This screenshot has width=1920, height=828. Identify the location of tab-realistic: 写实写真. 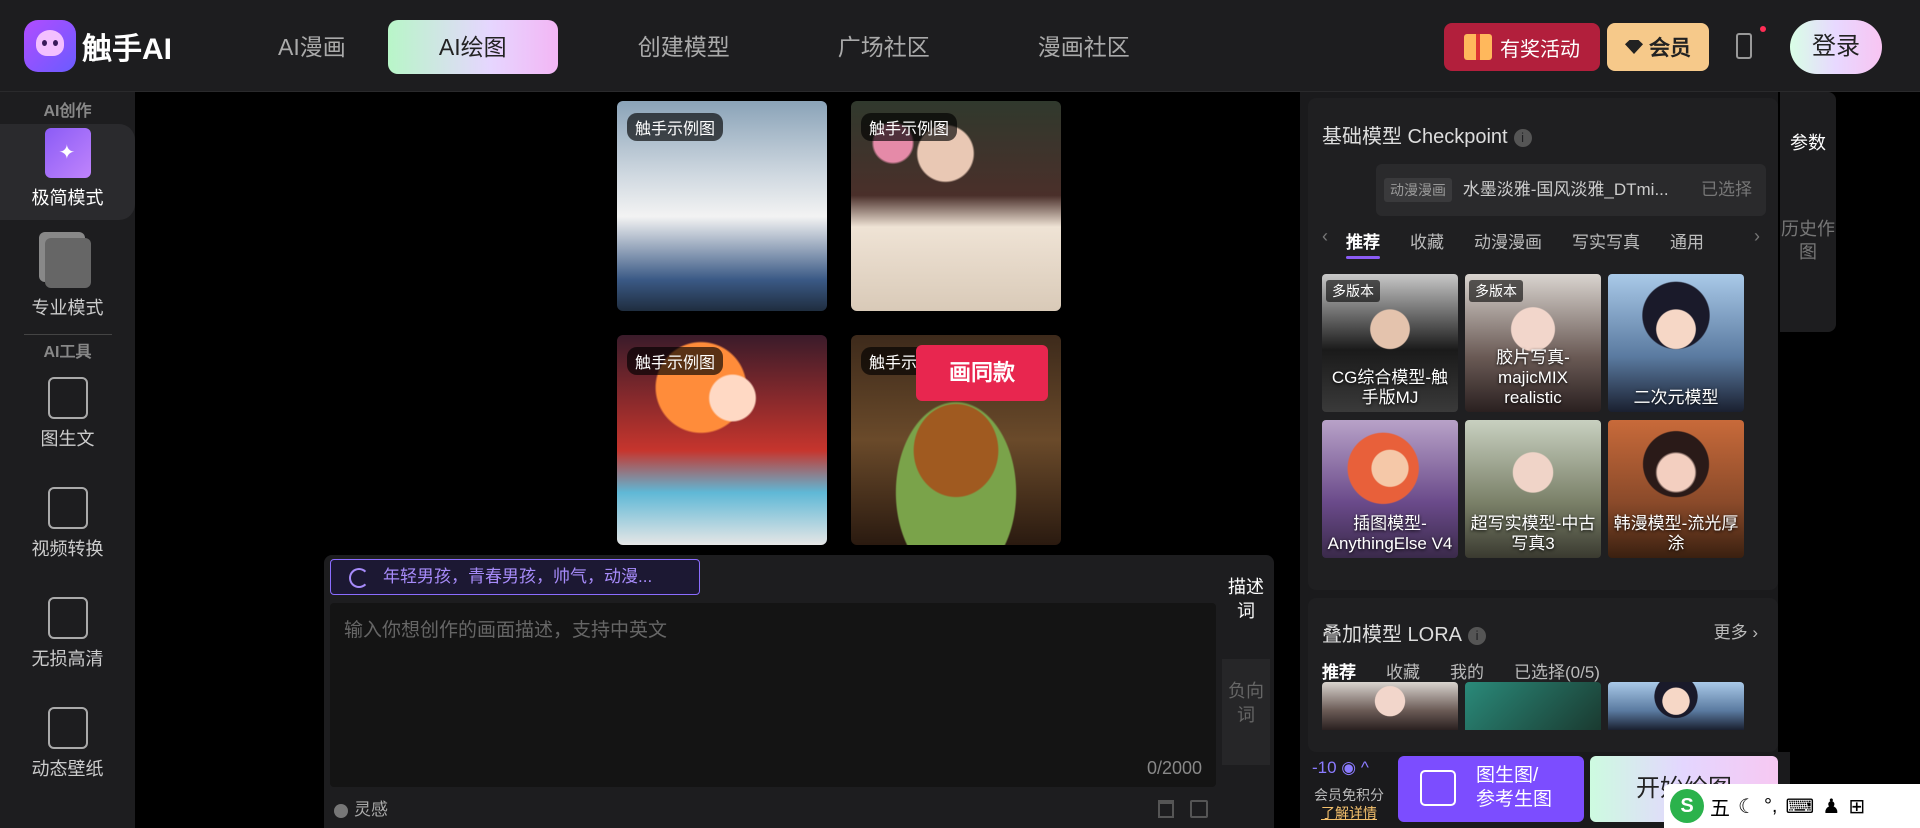
(1606, 240).